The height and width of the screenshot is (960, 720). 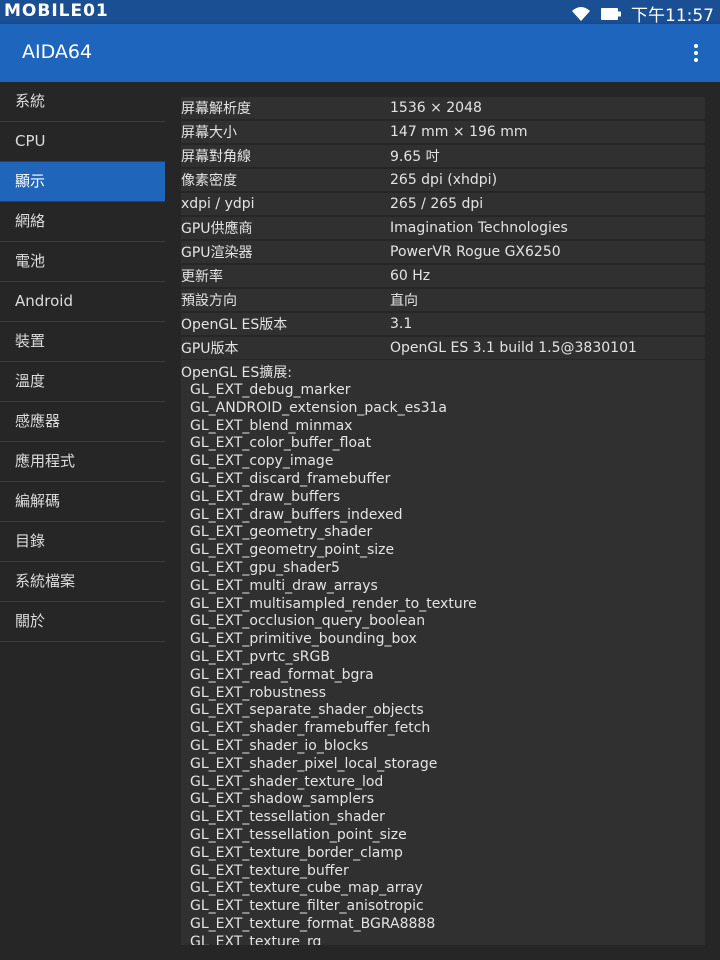 I want to click on app-title: AIDA64, so click(x=57, y=52).